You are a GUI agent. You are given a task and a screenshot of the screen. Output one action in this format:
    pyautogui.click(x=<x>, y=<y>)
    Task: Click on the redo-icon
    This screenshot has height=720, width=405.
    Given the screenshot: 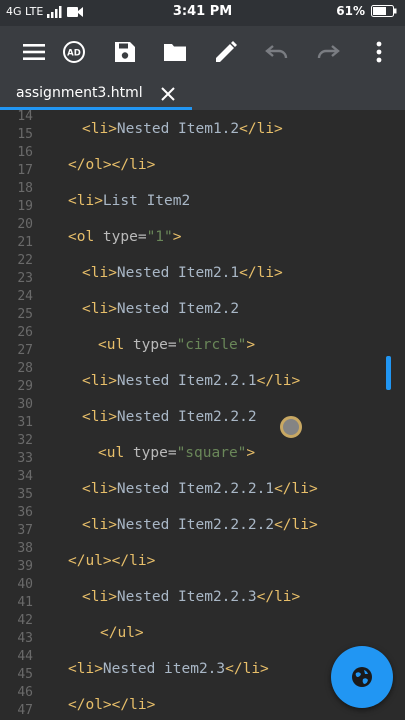 What is the action you would take?
    pyautogui.click(x=328, y=52)
    